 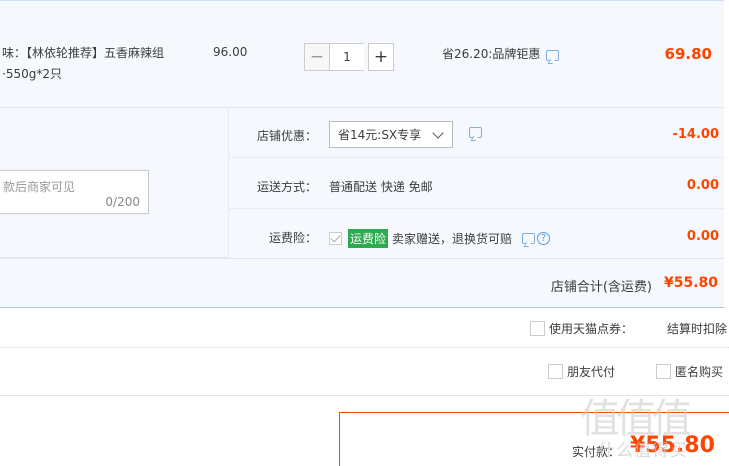 What do you see at coordinates (555, 371) in the screenshot?
I see `friend-pay-checkbox` at bounding box center [555, 371].